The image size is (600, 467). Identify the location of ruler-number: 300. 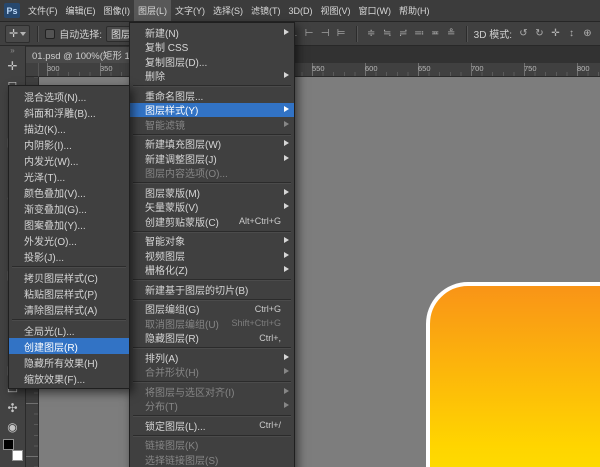
(53, 68).